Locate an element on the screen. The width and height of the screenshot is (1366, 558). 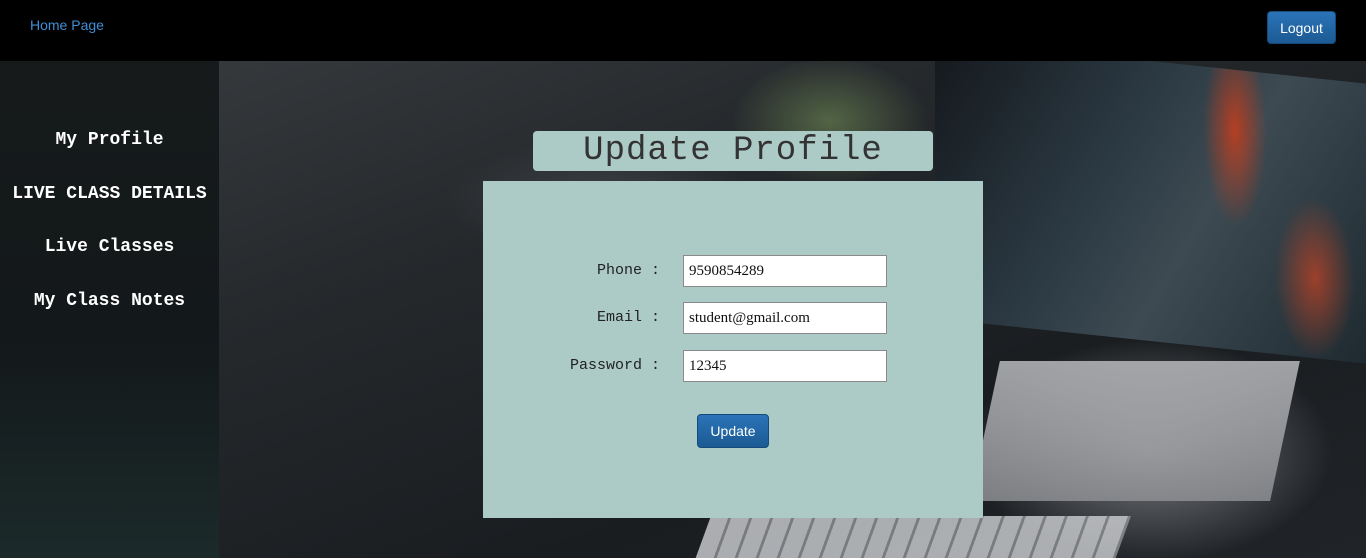
sidebar-item-live-classes: Live Classes is located at coordinates (109, 247).